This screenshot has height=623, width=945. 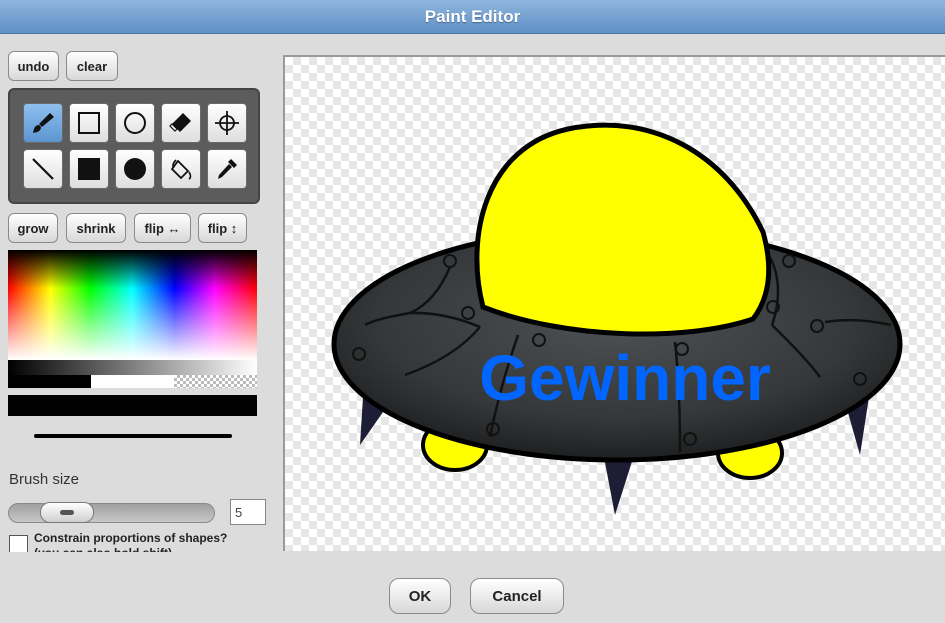 What do you see at coordinates (625, 378) in the screenshot?
I see `canvas-text: Gewinner` at bounding box center [625, 378].